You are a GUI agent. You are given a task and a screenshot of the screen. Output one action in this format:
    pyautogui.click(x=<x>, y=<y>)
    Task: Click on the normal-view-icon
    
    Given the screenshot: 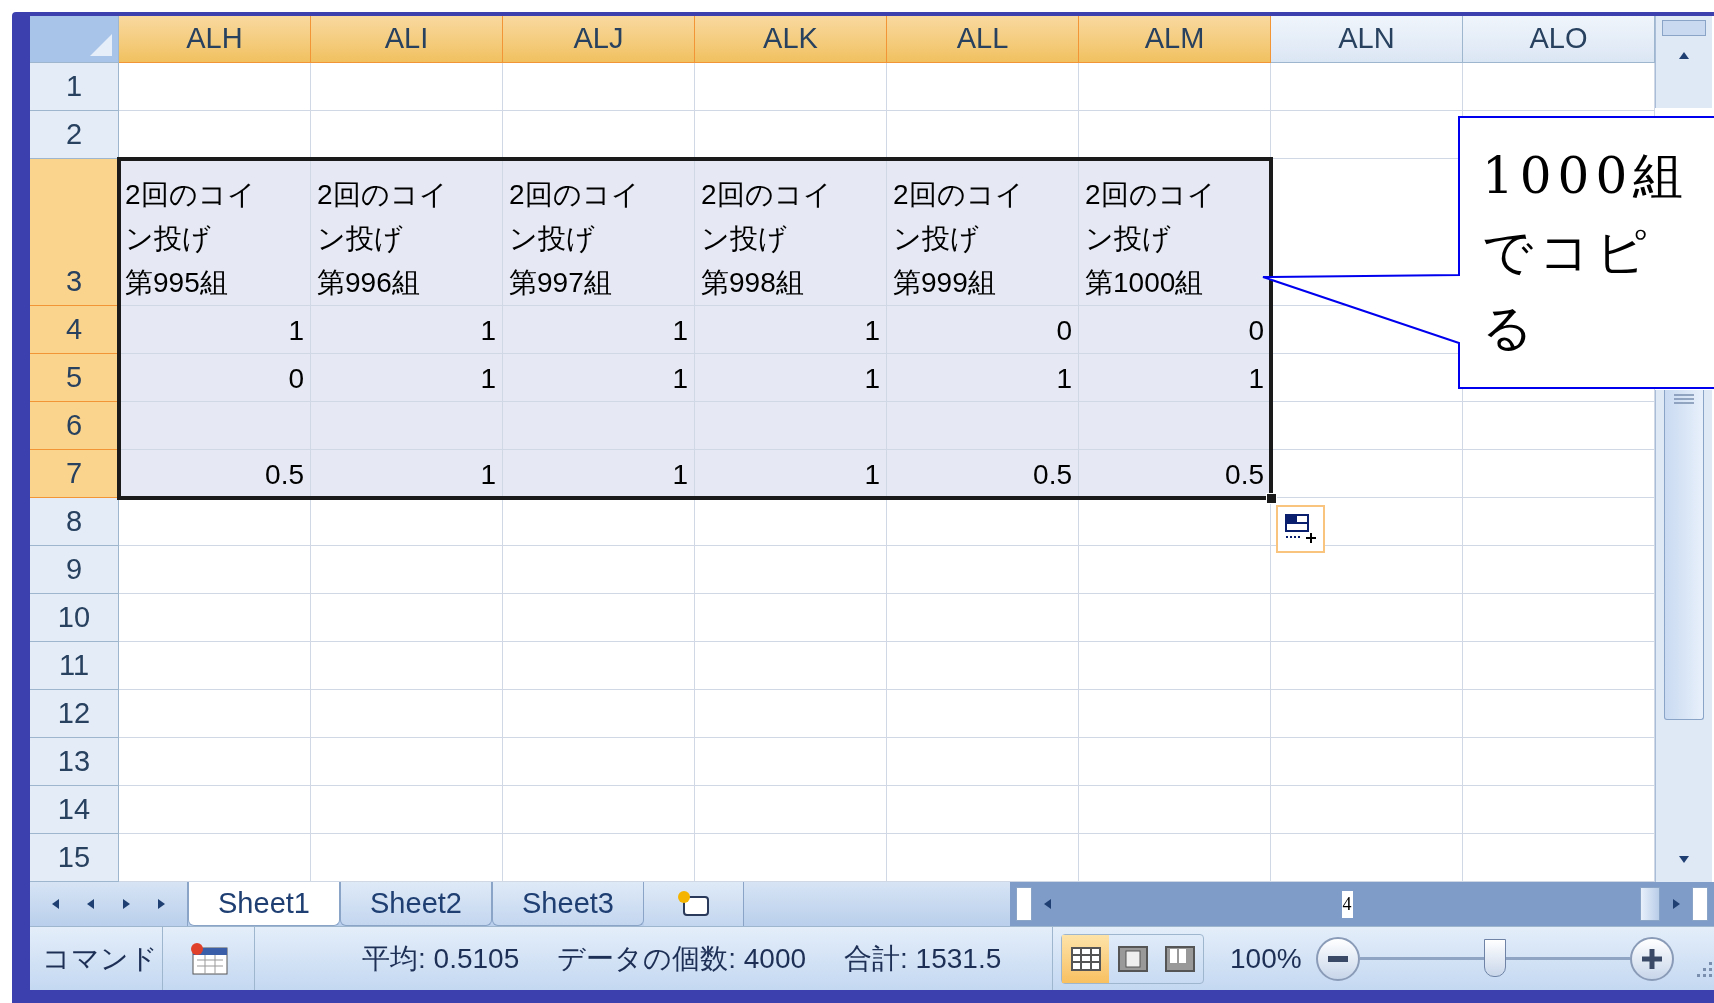 What is the action you would take?
    pyautogui.click(x=1085, y=958)
    